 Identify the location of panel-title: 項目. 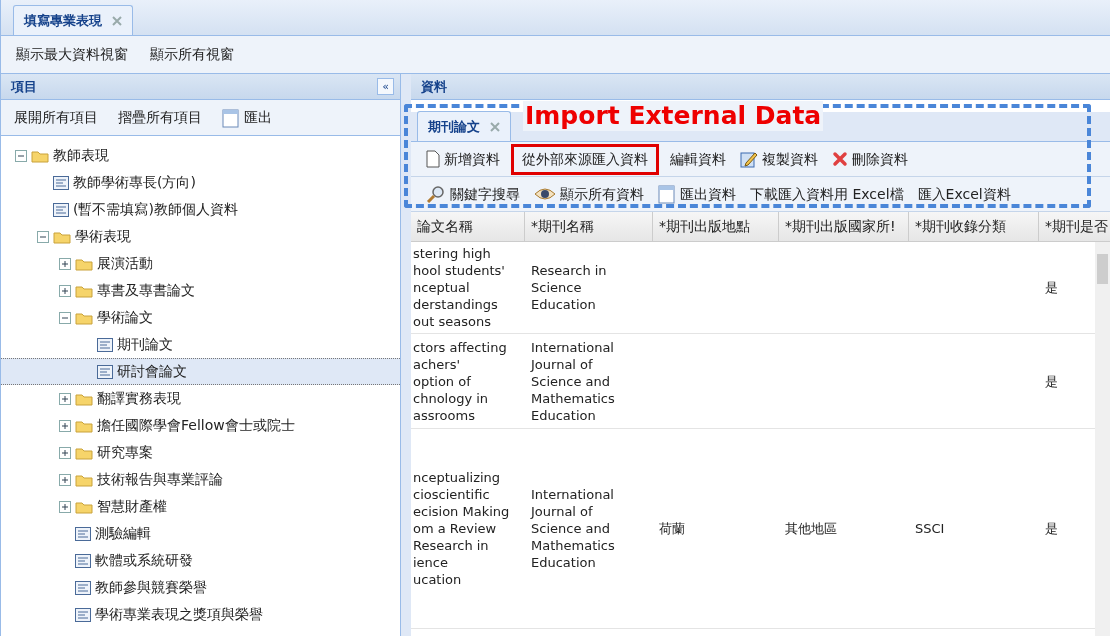
(24, 86).